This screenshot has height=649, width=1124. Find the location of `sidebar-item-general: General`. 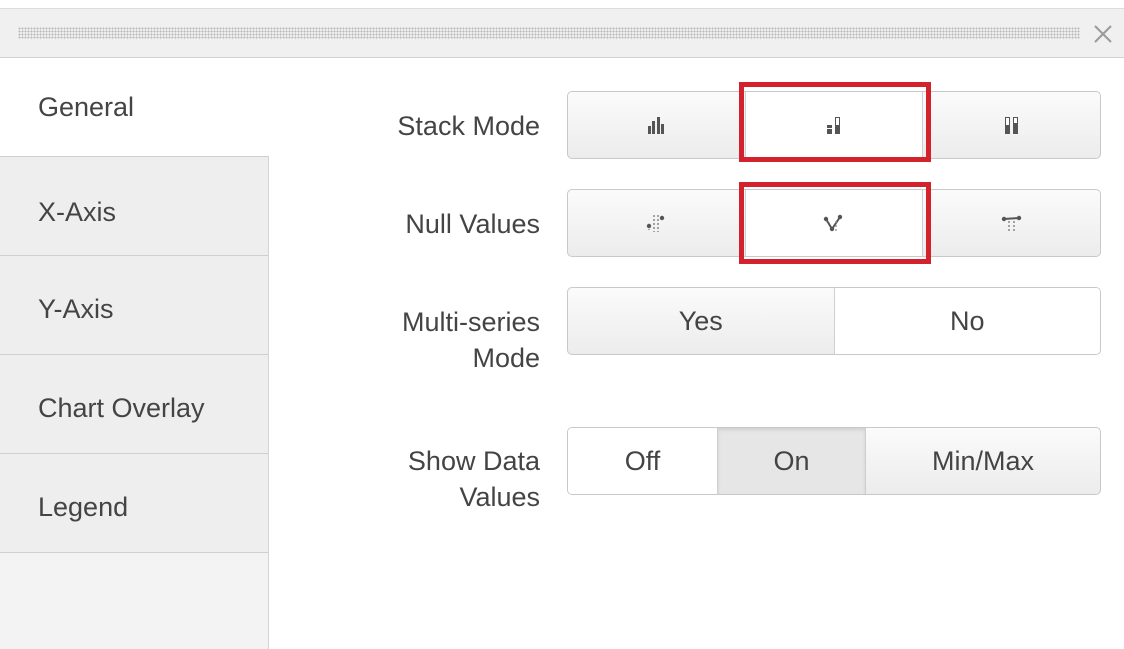

sidebar-item-general: General is located at coordinates (134, 107).